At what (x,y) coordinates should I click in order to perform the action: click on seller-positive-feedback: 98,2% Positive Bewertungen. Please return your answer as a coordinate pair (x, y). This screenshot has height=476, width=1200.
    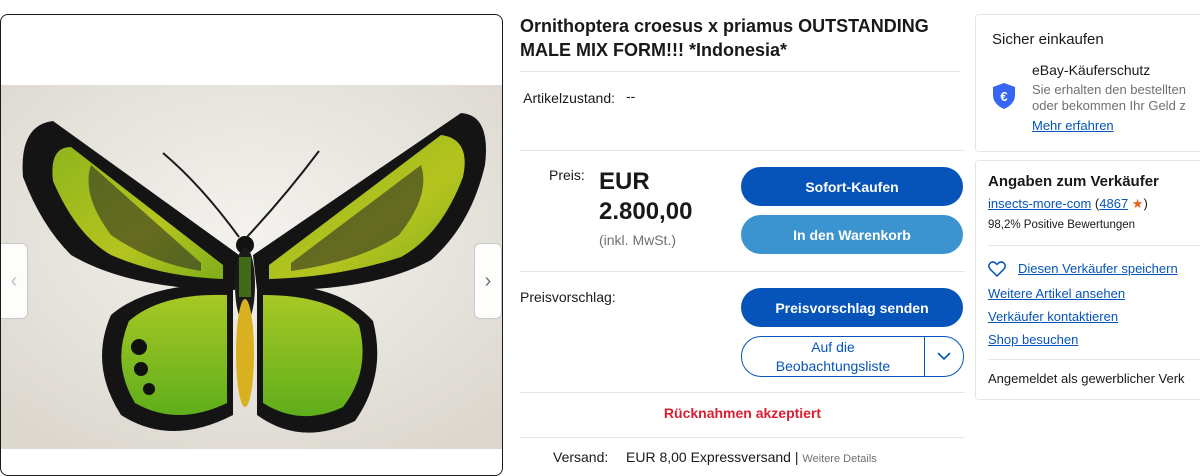
    Looking at the image, I should click on (1062, 225).